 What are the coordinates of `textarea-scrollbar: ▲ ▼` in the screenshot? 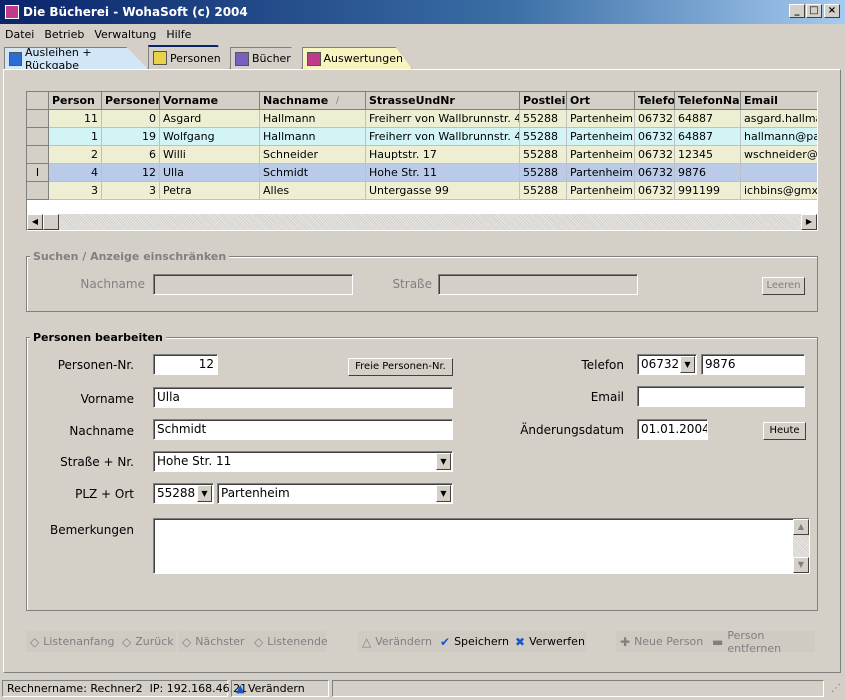 It's located at (801, 546).